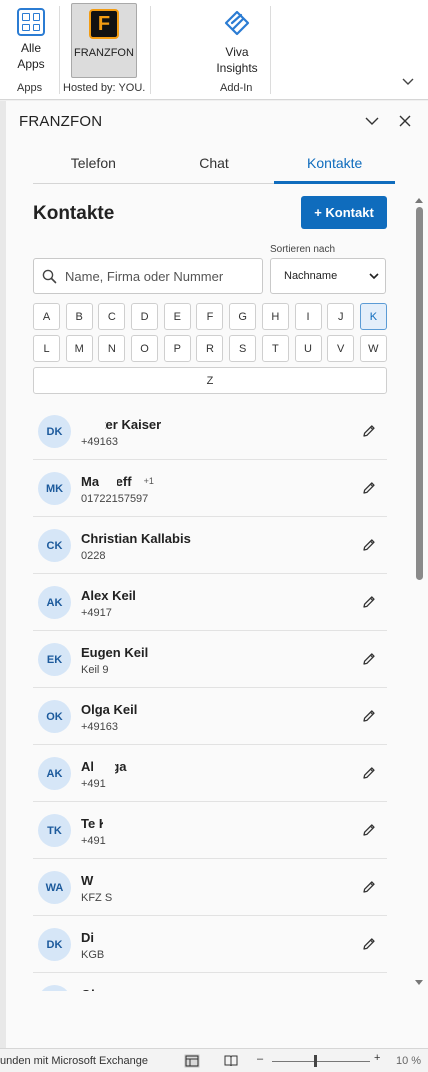 The image size is (428, 1072). What do you see at coordinates (210, 944) in the screenshot?
I see `contact-row: DK Di KGB` at bounding box center [210, 944].